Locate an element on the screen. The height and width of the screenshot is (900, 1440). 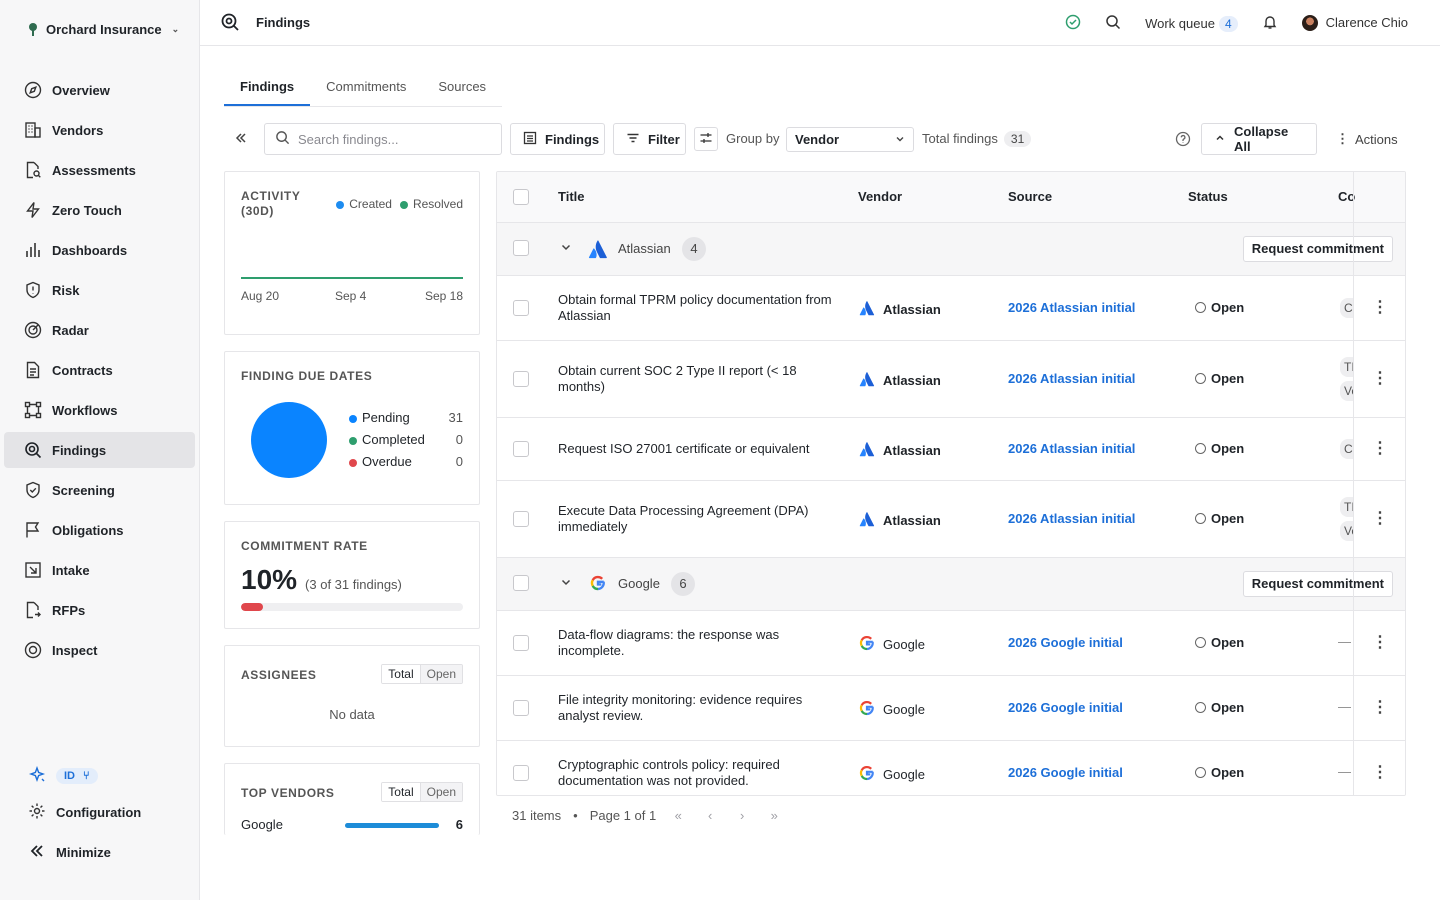
search-input is located at coordinates (393, 139).